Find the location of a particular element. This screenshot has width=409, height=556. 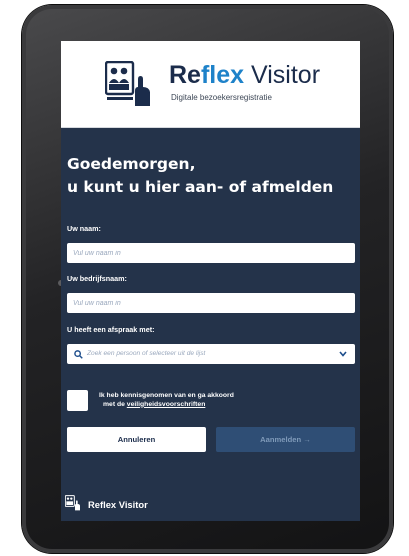

cancel-button: Annuleren is located at coordinates (136, 439).